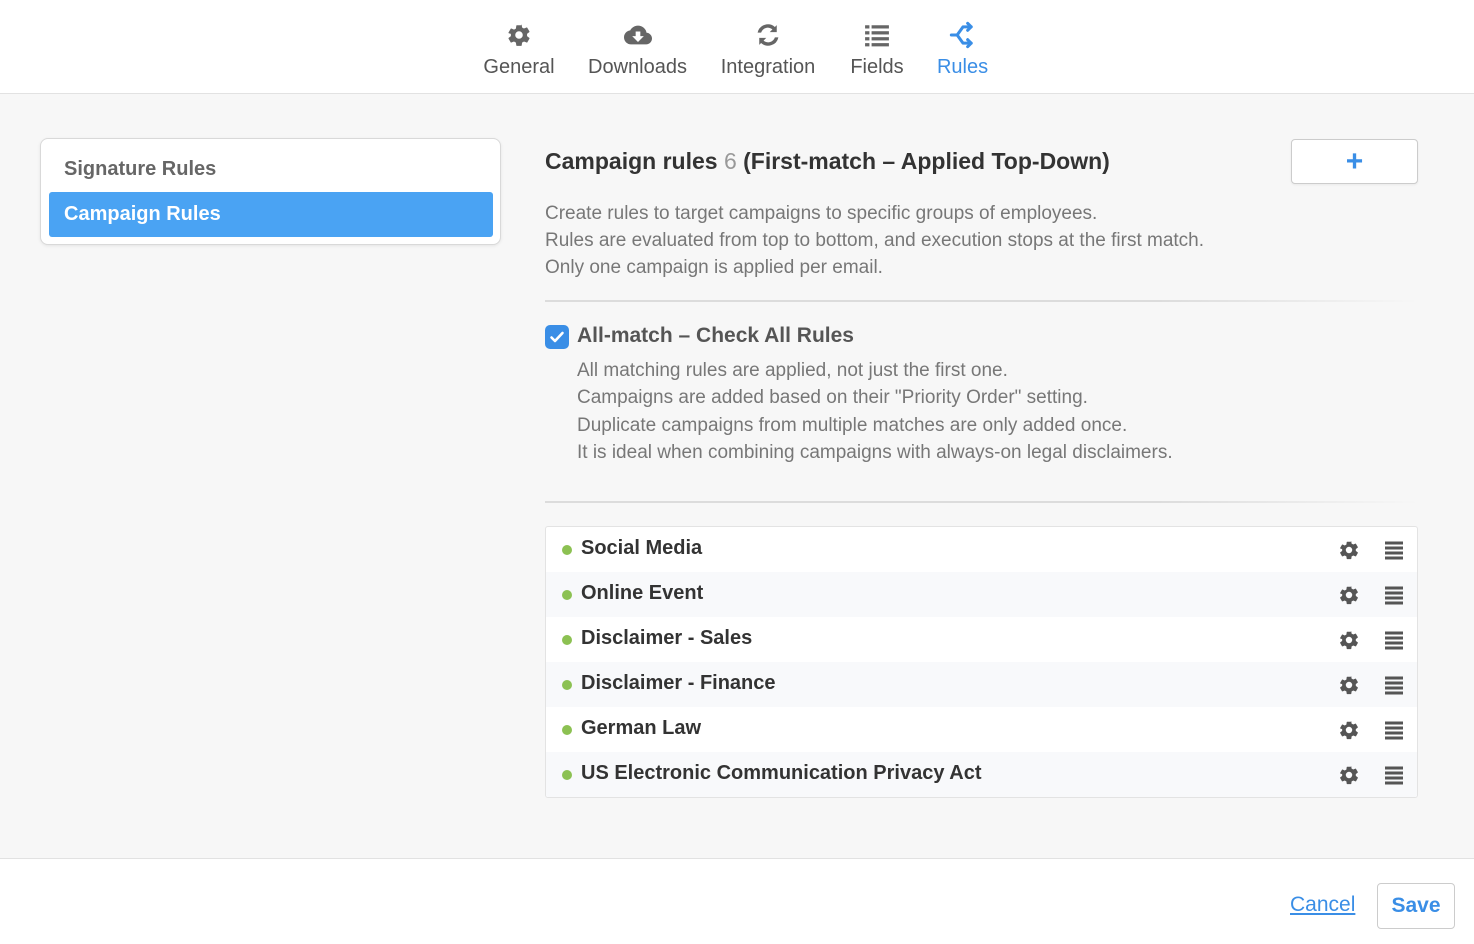 The width and height of the screenshot is (1474, 944). I want to click on rule-name: Social Media, so click(642, 548).